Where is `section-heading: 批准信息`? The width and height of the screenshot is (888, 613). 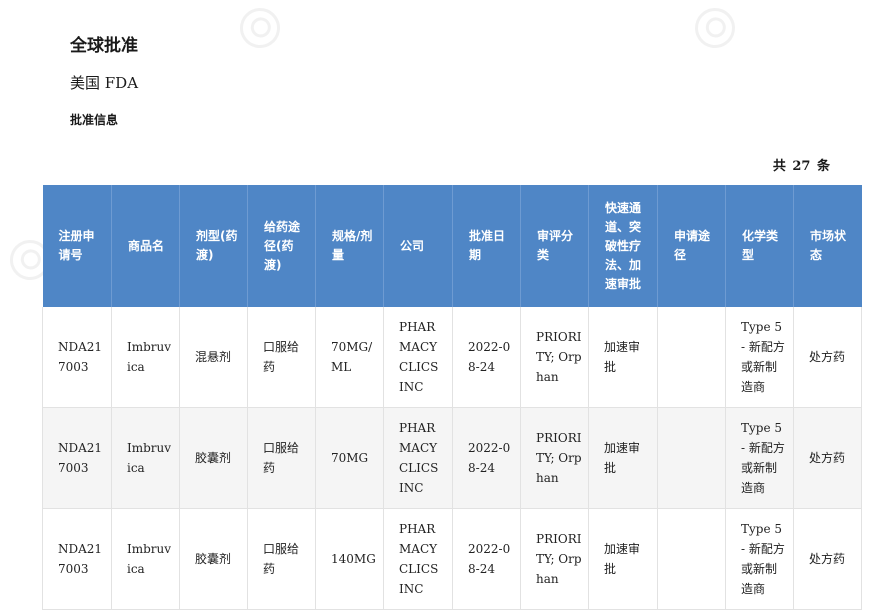 section-heading: 批准信息 is located at coordinates (94, 120).